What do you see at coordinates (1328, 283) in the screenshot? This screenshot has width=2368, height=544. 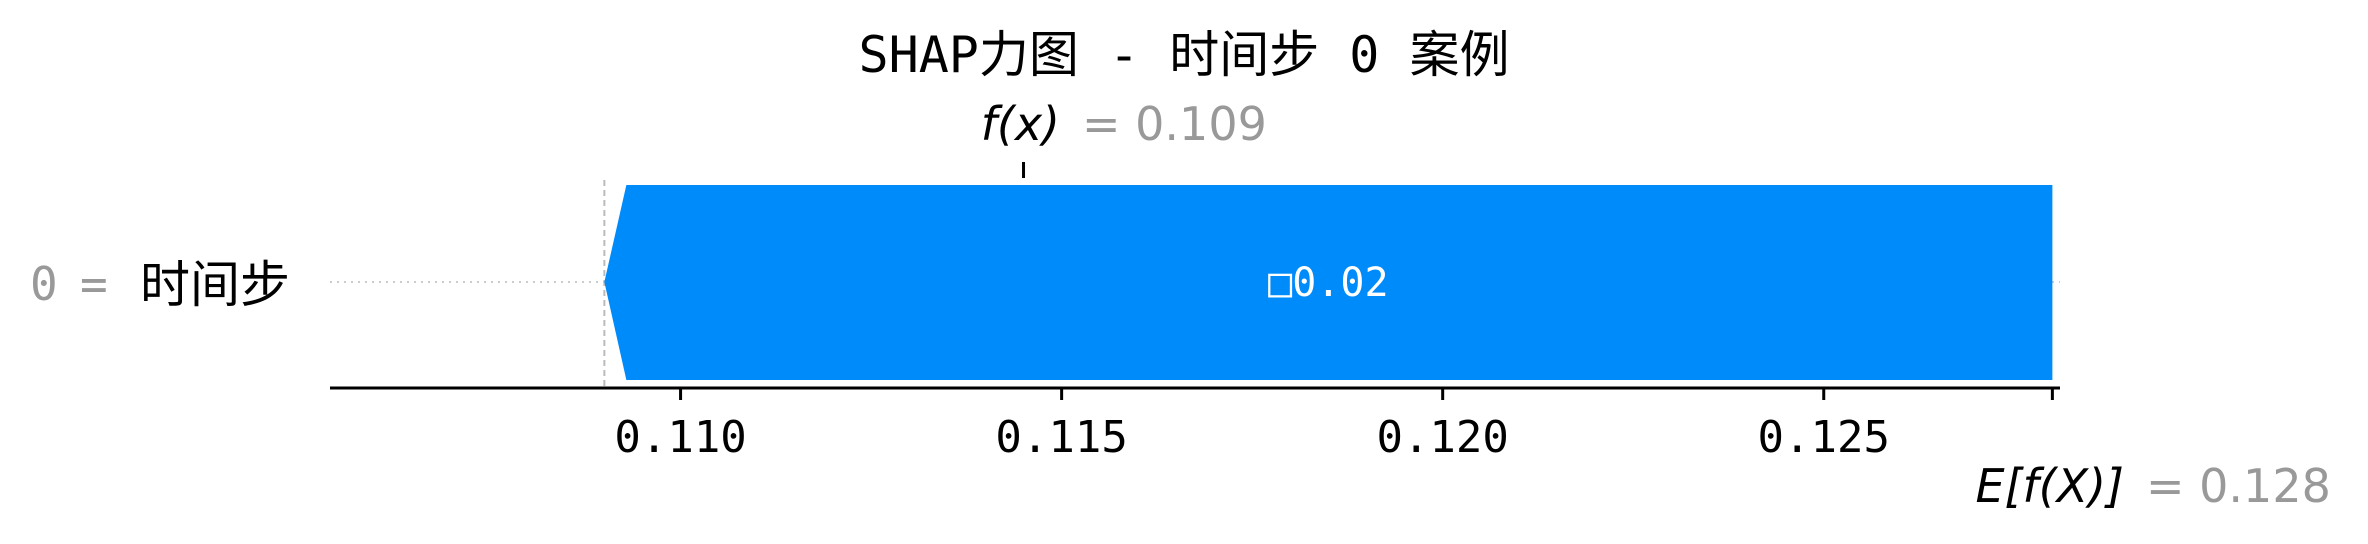 I see `force-bar-label: □0.02` at bounding box center [1328, 283].